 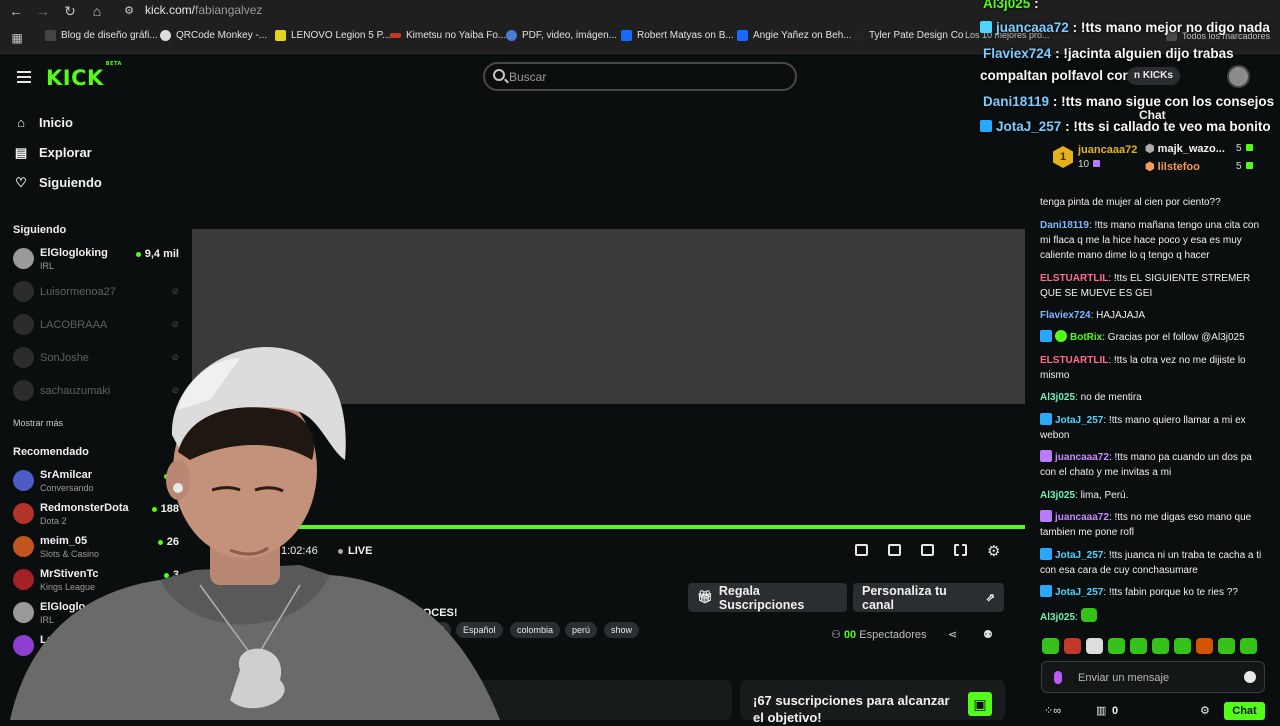 I want to click on theater-mode-icon, so click(x=894, y=550).